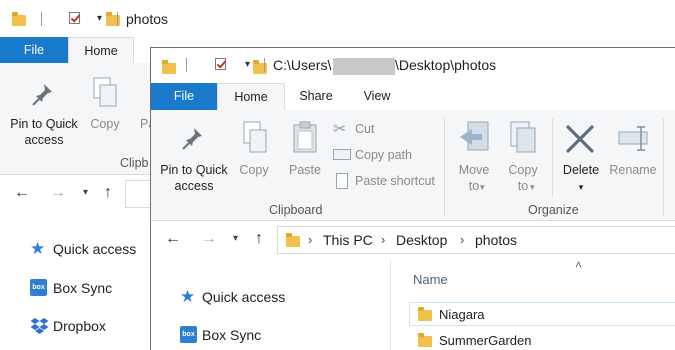  I want to click on scissors-icon: ✂, so click(340, 129).